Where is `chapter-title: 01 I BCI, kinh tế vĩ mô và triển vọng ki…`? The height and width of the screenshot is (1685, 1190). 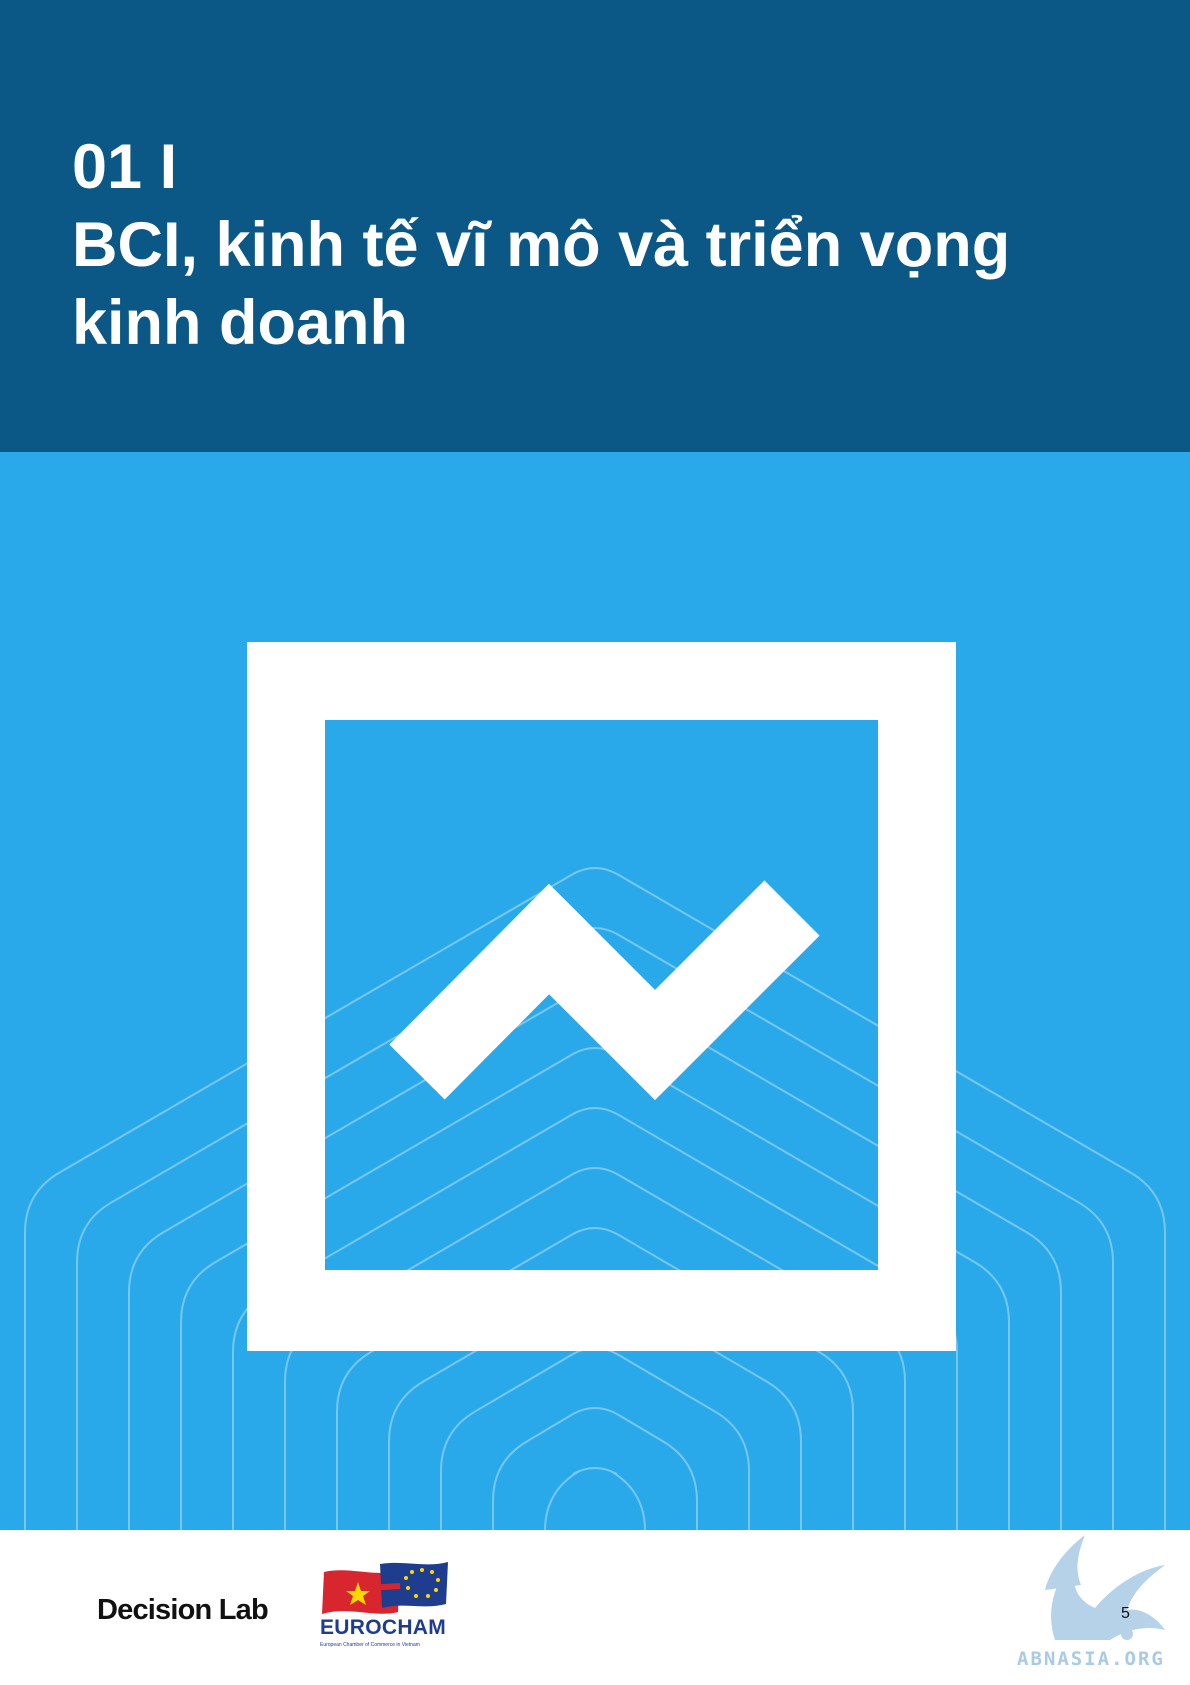 chapter-title: 01 I BCI, kinh tế vĩ mô và triển vọng ki… is located at coordinates (602, 245).